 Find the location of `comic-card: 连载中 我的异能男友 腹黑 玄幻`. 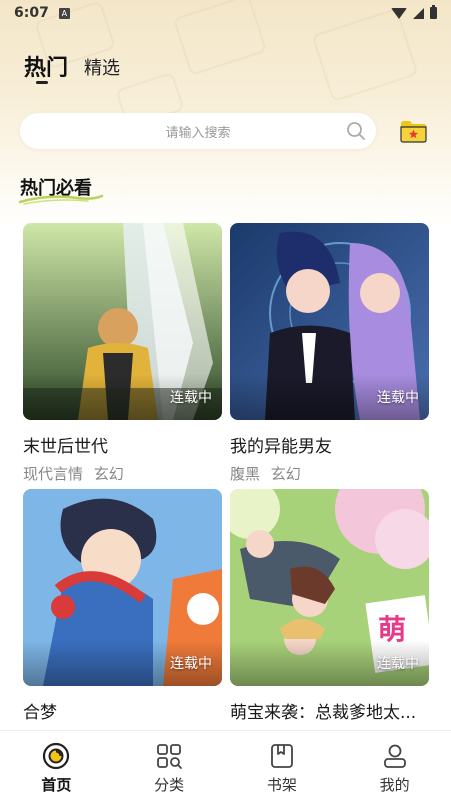

comic-card: 连载中 我的异能男友 腹黑 玄幻 is located at coordinates (329, 353).